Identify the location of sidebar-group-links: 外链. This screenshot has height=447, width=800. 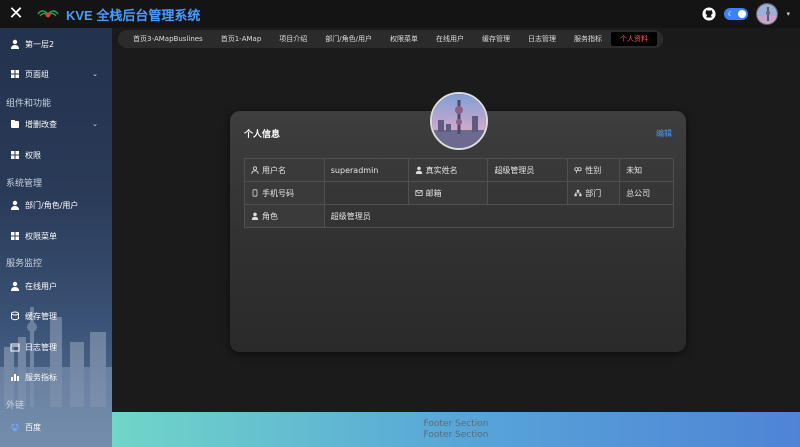
(15, 406).